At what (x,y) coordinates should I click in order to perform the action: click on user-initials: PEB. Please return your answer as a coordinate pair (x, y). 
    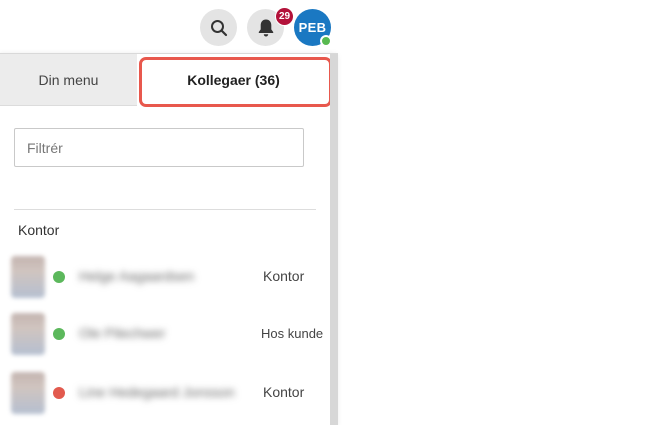
    Looking at the image, I should click on (312, 27).